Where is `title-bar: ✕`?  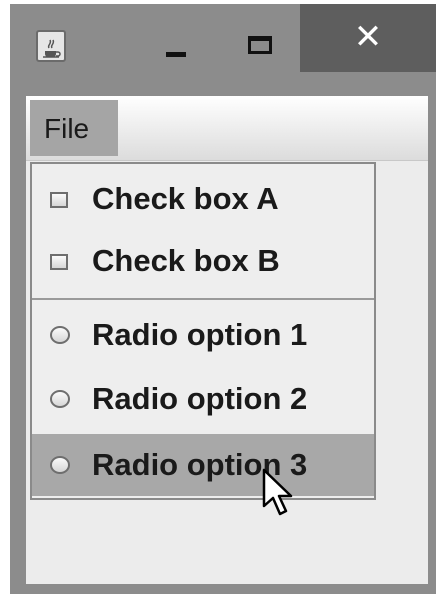 title-bar: ✕ is located at coordinates (223, 45).